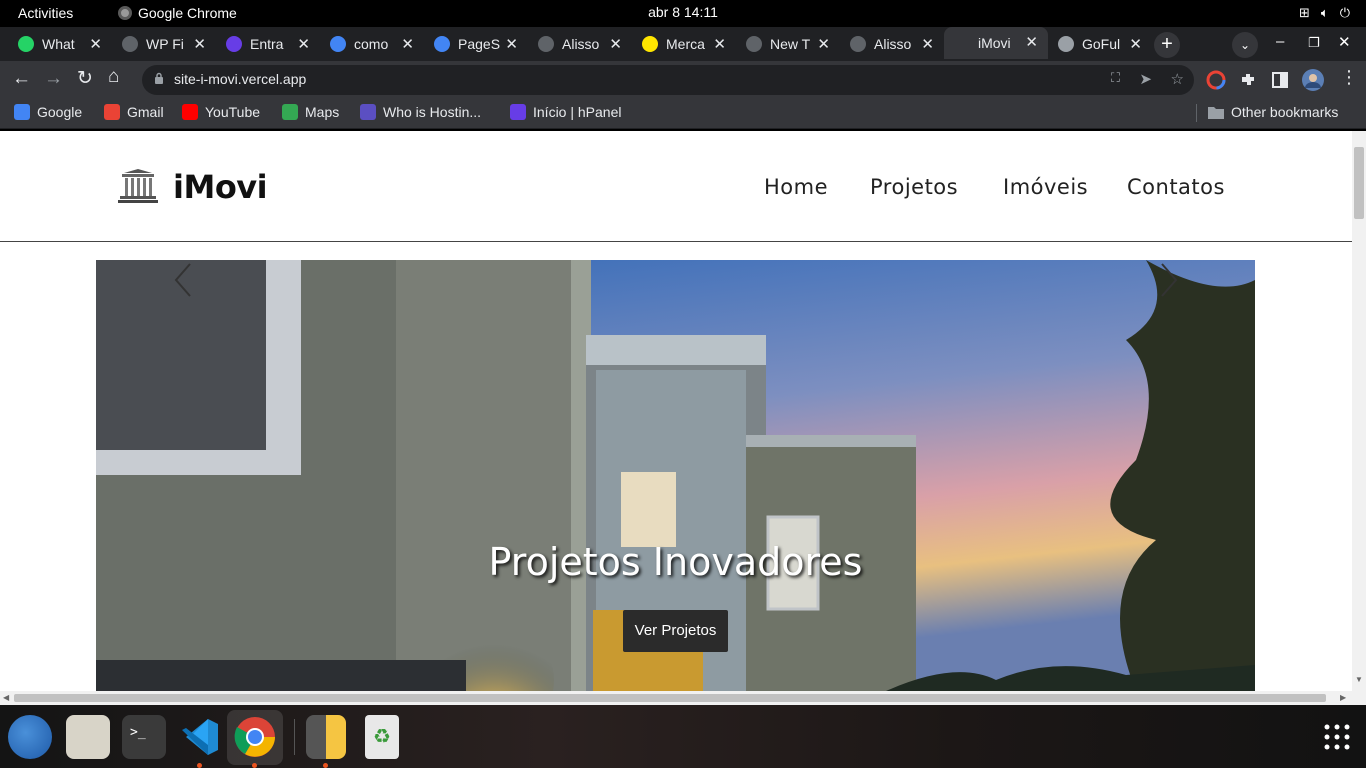 The height and width of the screenshot is (768, 1366). What do you see at coordinates (1176, 187) in the screenshot?
I see `nav-contatos: Contatos` at bounding box center [1176, 187].